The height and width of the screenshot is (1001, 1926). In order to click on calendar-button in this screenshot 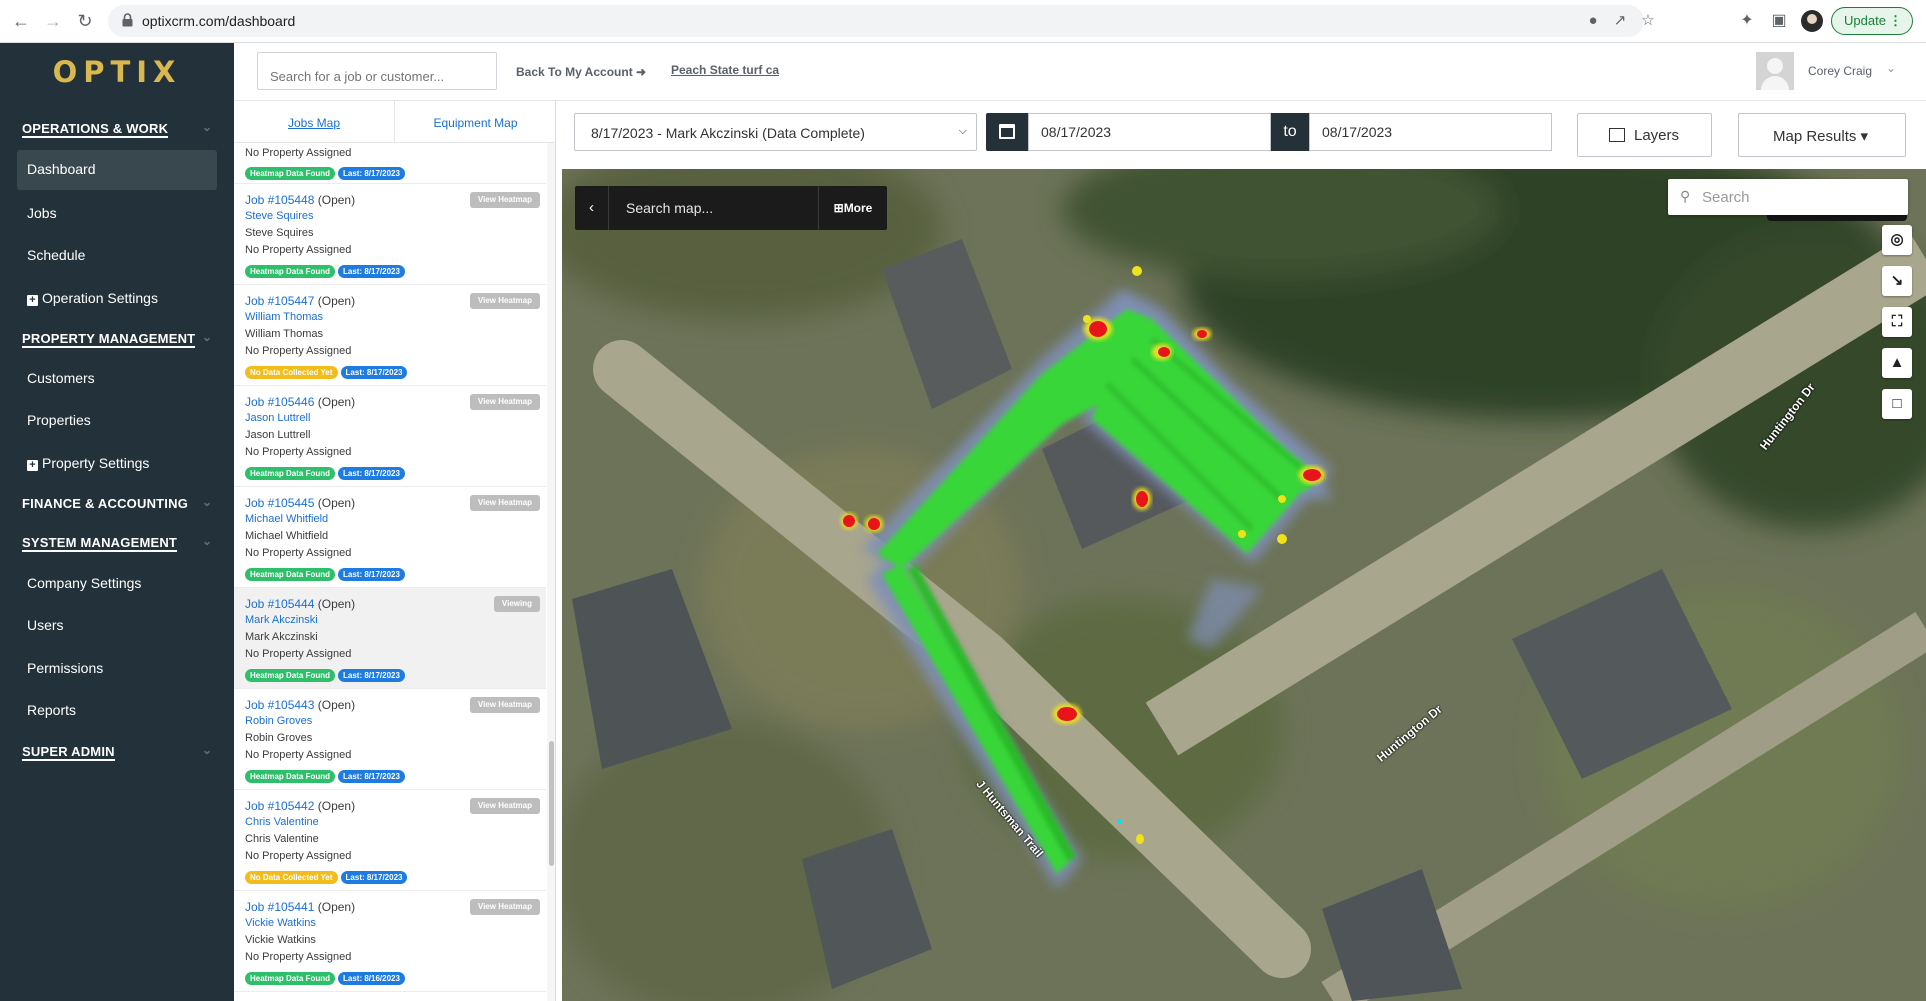, I will do `click(1007, 132)`.